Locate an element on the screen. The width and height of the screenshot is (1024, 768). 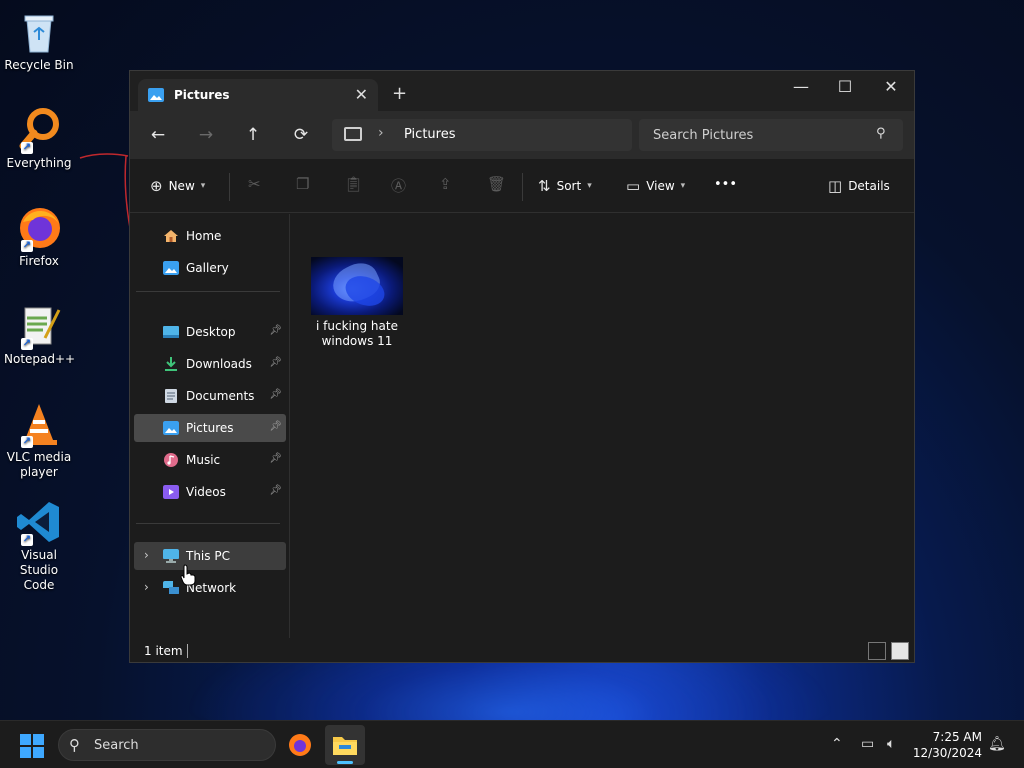
sidebar-divider is located at coordinates (208, 291).